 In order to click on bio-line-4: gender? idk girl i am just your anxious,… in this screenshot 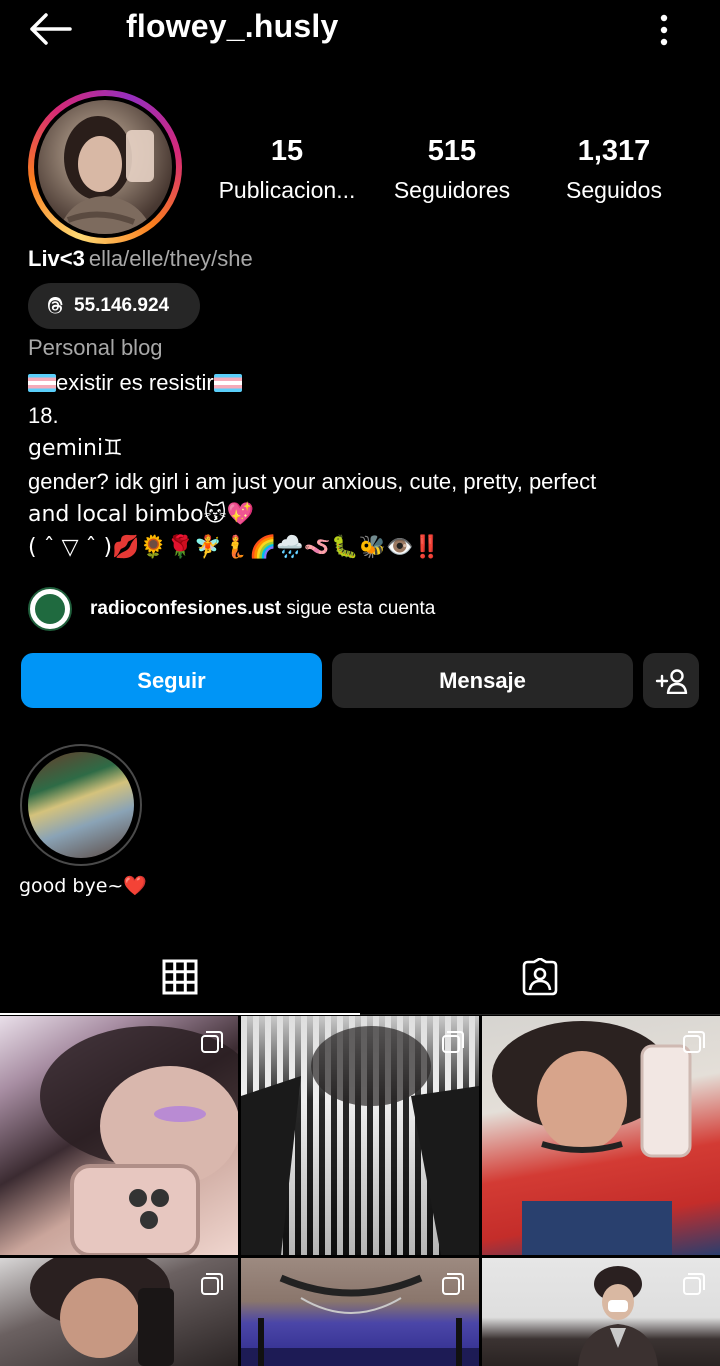, I will do `click(312, 481)`.